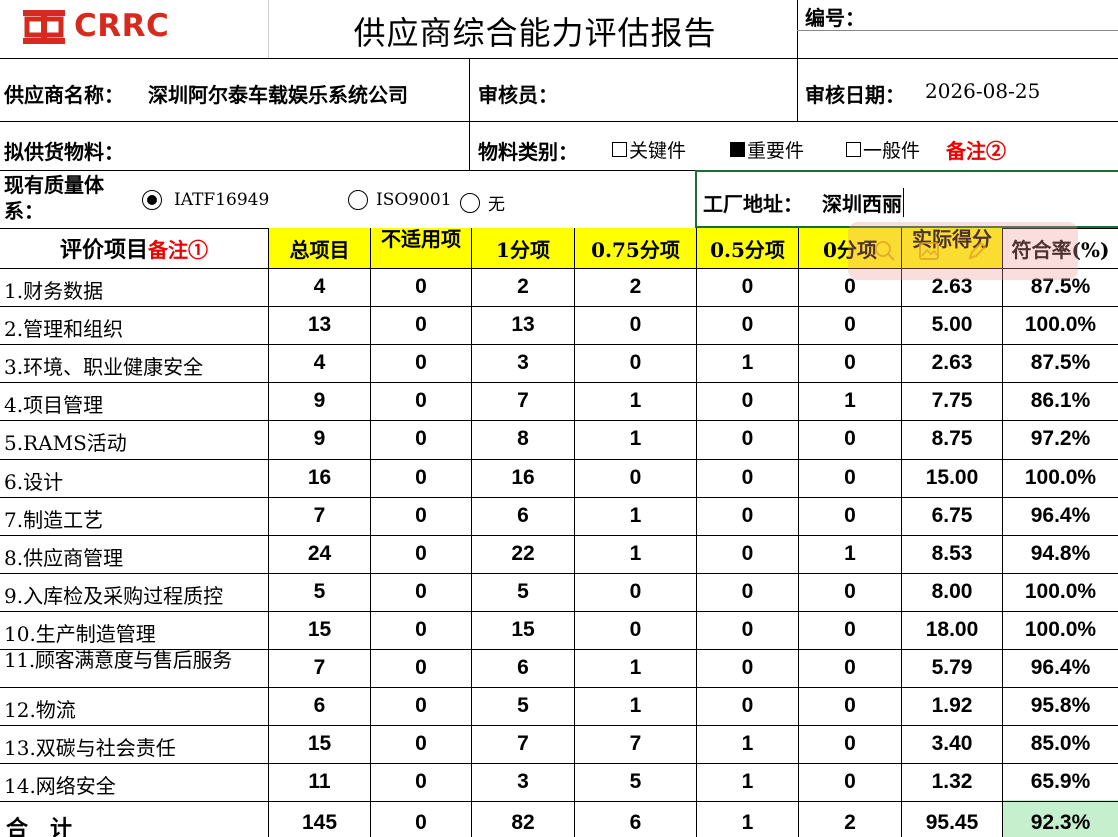  What do you see at coordinates (850, 401) in the screenshot?
I see `cell-zero: 1` at bounding box center [850, 401].